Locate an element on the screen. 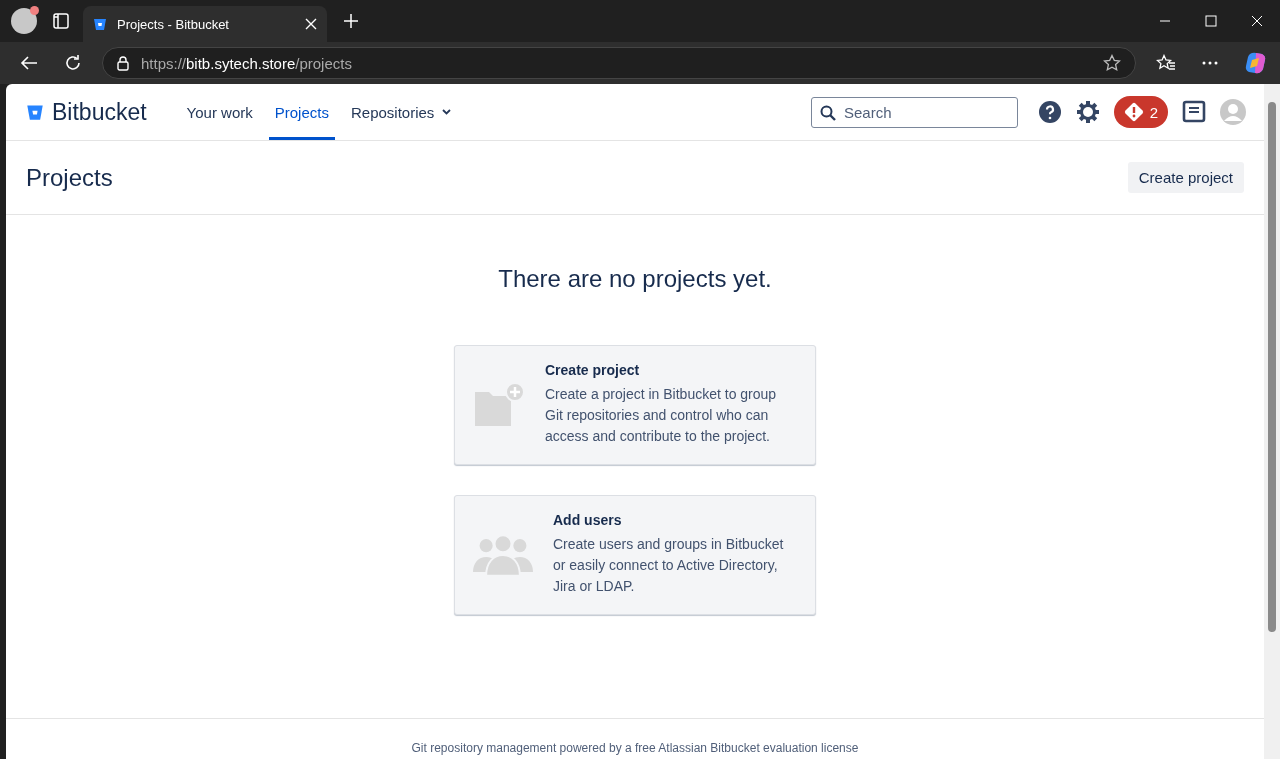 The width and height of the screenshot is (1280, 759). bitbucket-logo: Bitbucket is located at coordinates (86, 112).